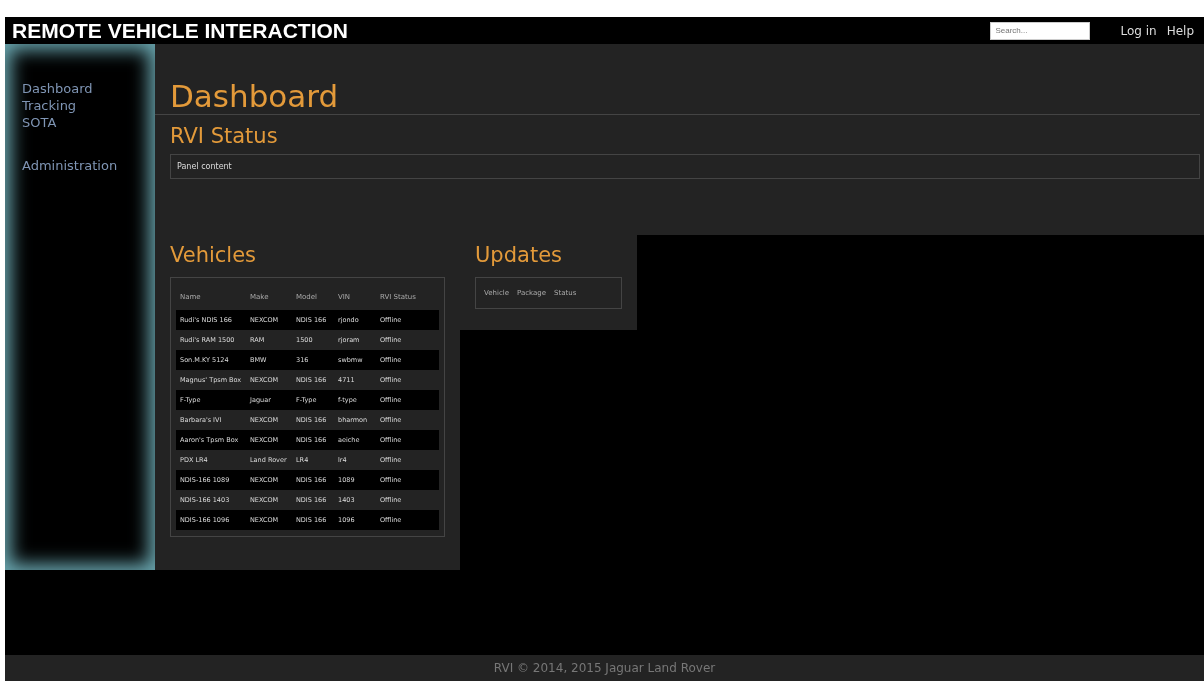 Image resolution: width=1204 pixels, height=681 pixels. I want to click on site-title: REMOTE VEHICLE INTERACTION, so click(180, 30).